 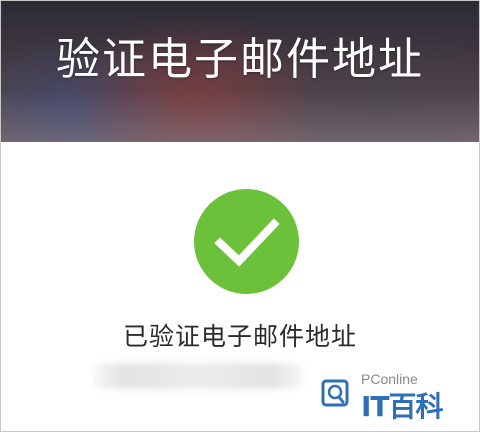 I want to click on email-address-redacted, so click(x=198, y=376).